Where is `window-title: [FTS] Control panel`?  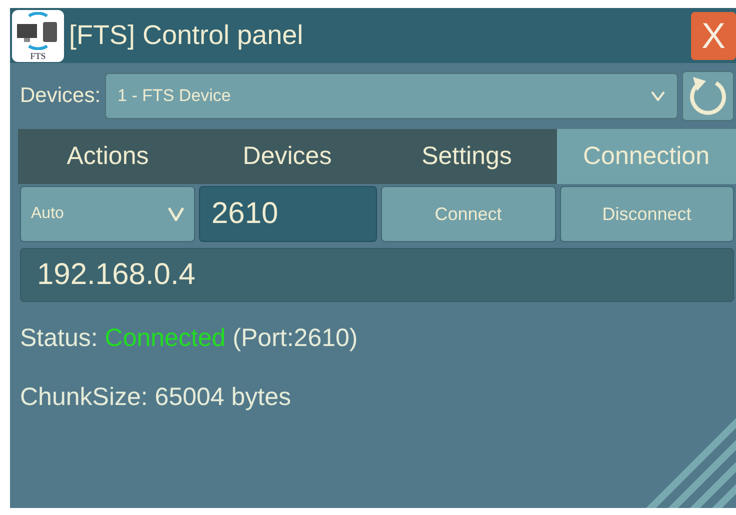
window-title: [FTS] Control panel is located at coordinates (186, 35).